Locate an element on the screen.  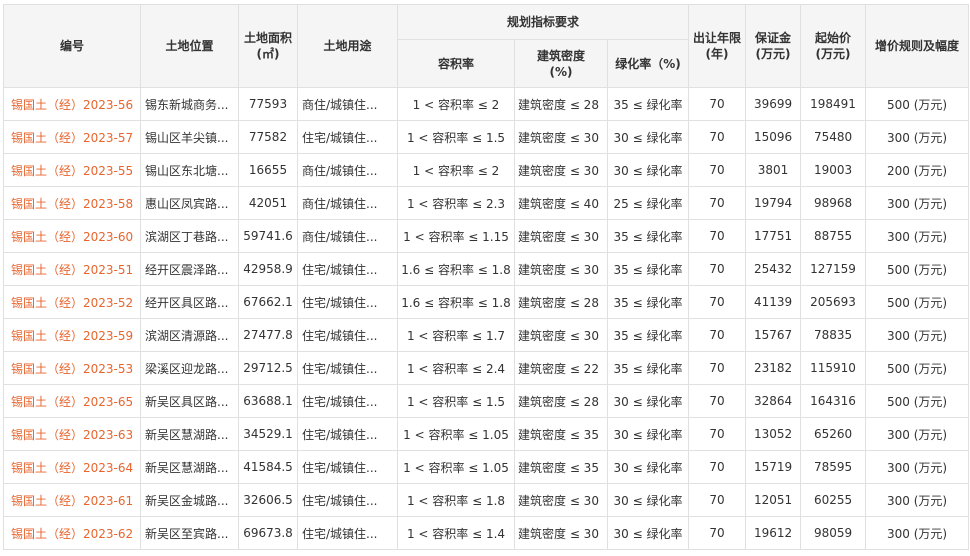
cell-deposit: 25432 is located at coordinates (773, 269).